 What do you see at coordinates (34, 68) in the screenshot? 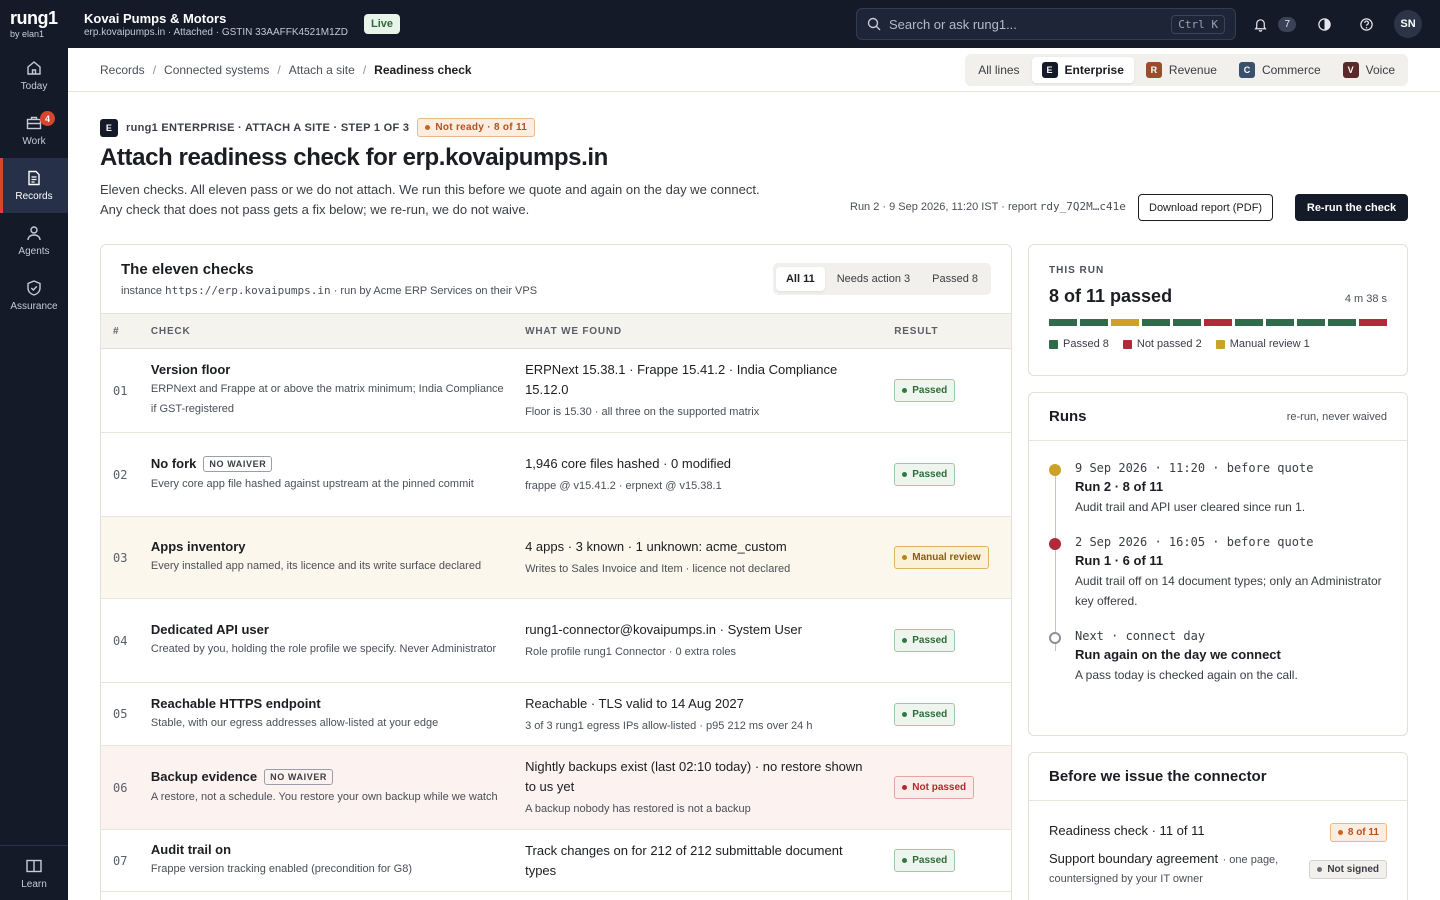
I see `home-icon` at bounding box center [34, 68].